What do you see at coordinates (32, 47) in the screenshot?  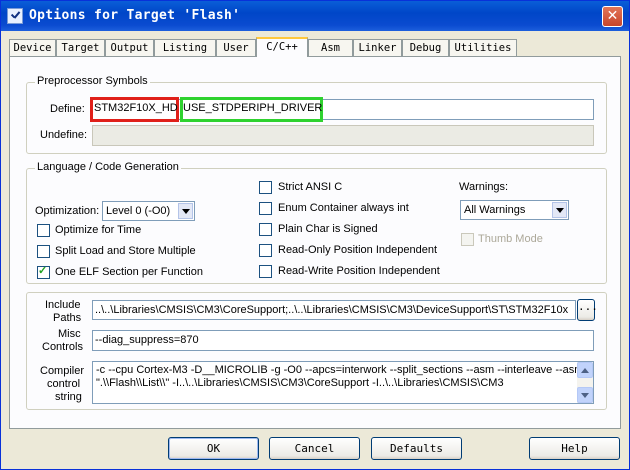 I see `tab-device: Device` at bounding box center [32, 47].